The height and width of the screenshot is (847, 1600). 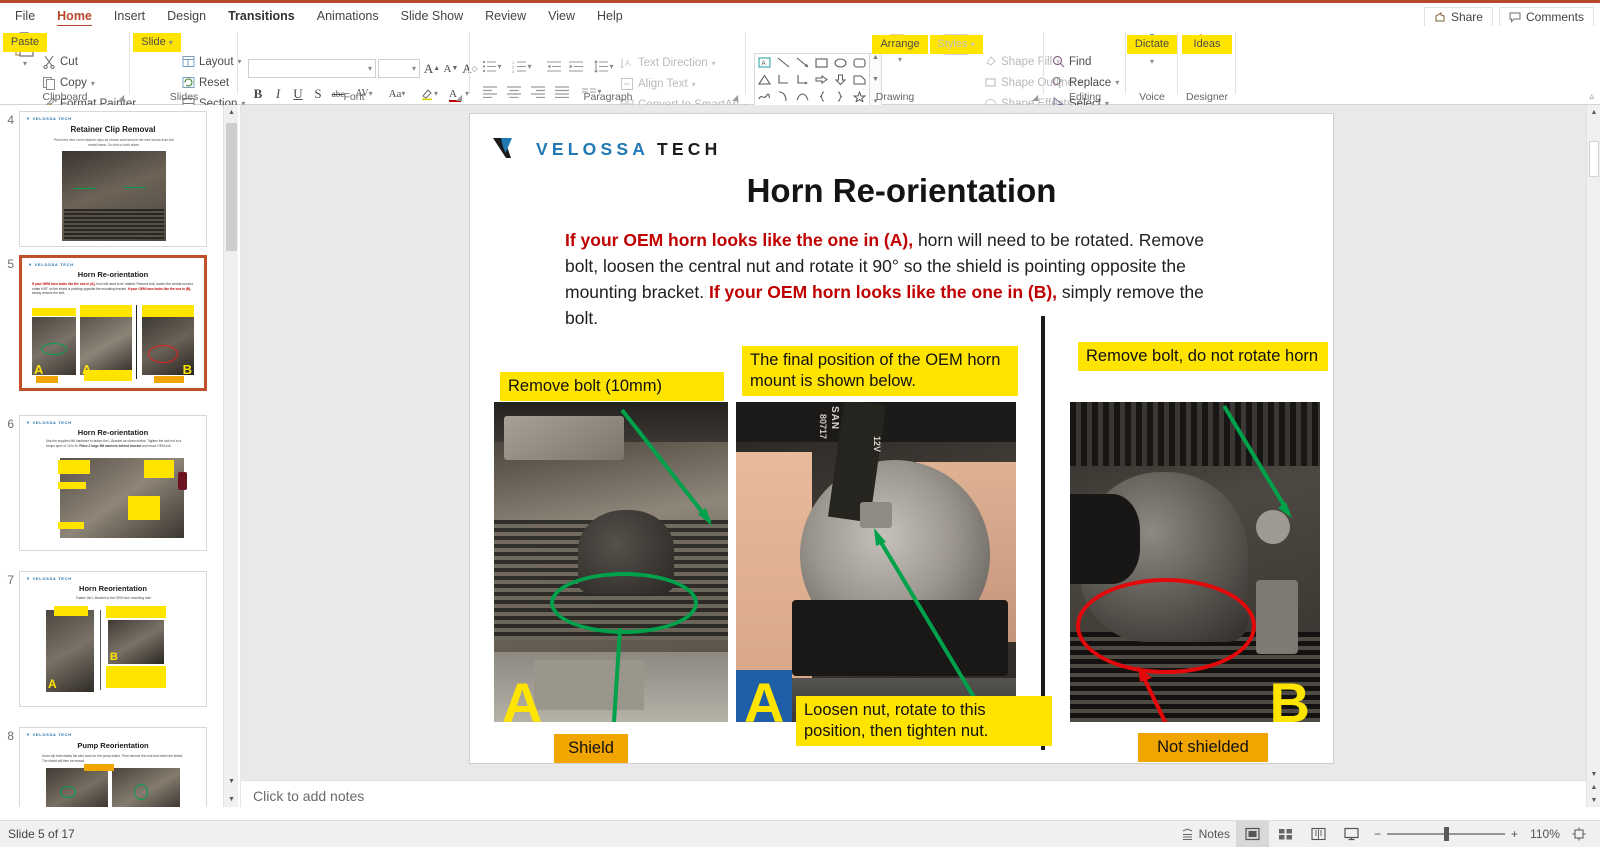 I want to click on shape-line-icon, so click(x=783, y=62).